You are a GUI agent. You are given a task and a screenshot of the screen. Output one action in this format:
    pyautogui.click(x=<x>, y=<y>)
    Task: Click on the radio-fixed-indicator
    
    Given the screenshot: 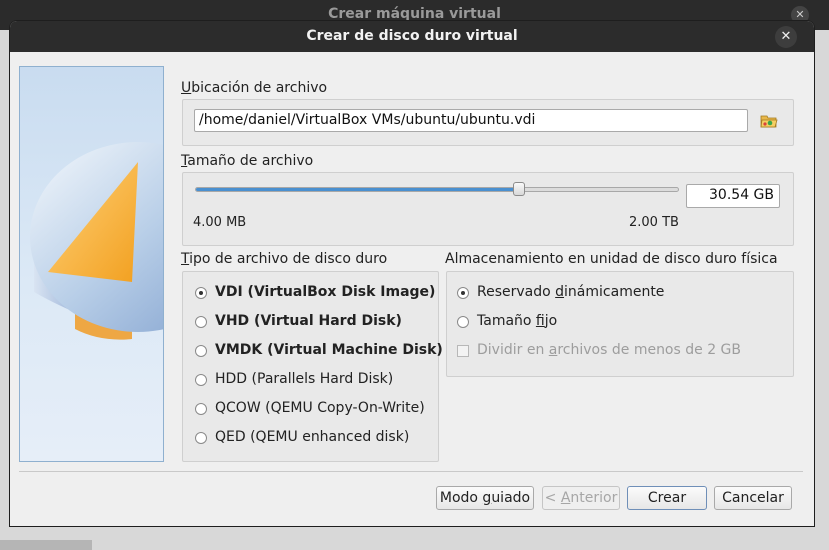 What is the action you would take?
    pyautogui.click(x=463, y=322)
    